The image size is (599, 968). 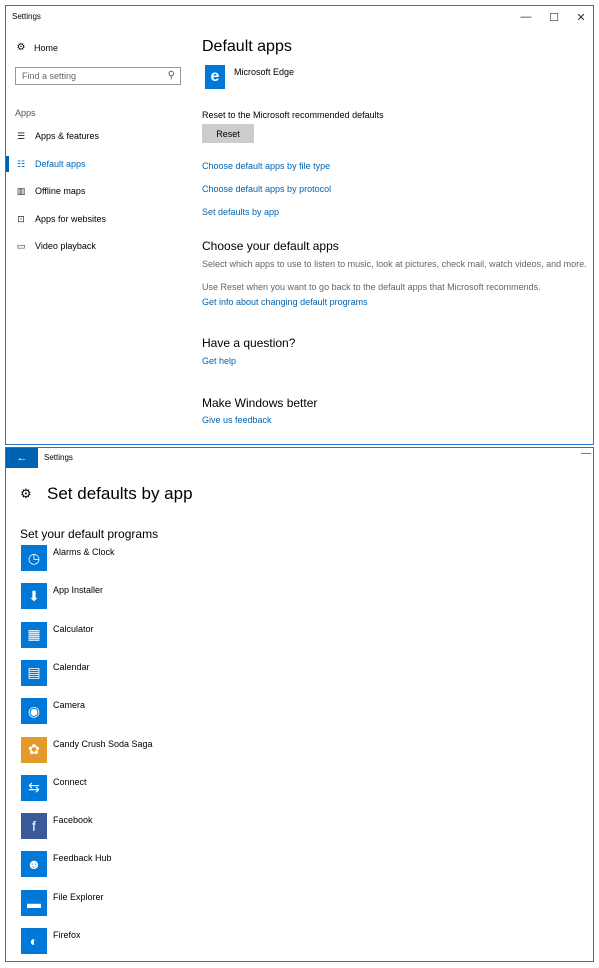 I want to click on list-item: ▤ Calendar, so click(x=221, y=673).